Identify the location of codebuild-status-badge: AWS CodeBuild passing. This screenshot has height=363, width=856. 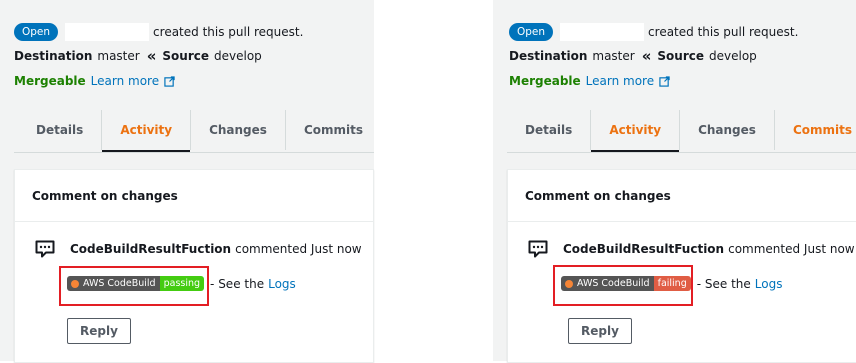
(136, 283).